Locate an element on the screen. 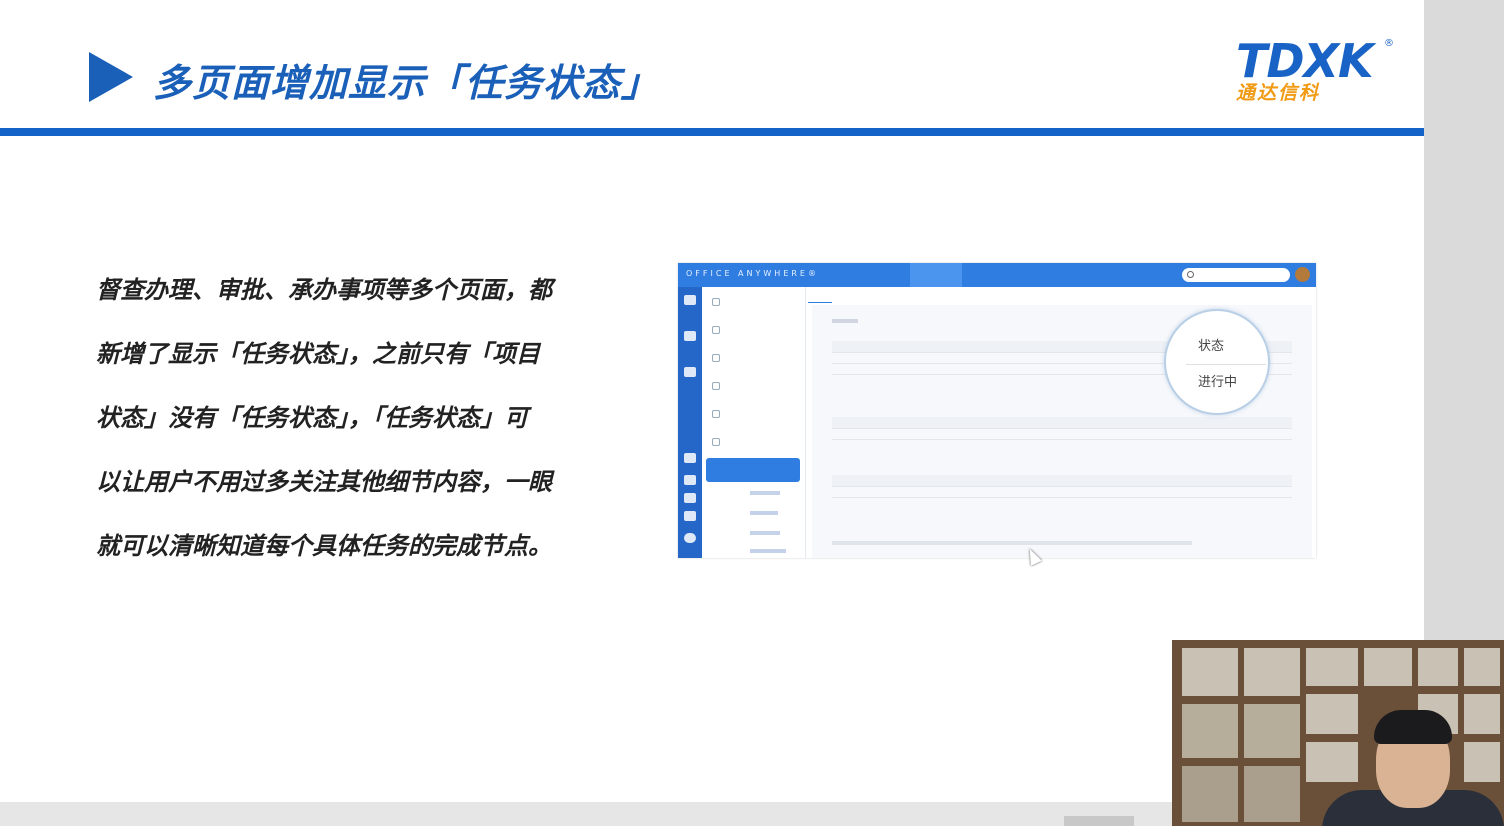 This screenshot has height=826, width=1504. app-topbar: OFFICE ANYWHERE® is located at coordinates (997, 275).